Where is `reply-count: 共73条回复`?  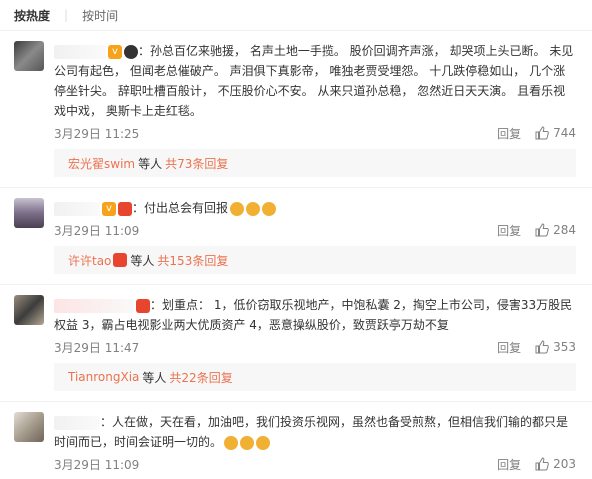 reply-count: 共73条回复 is located at coordinates (196, 163).